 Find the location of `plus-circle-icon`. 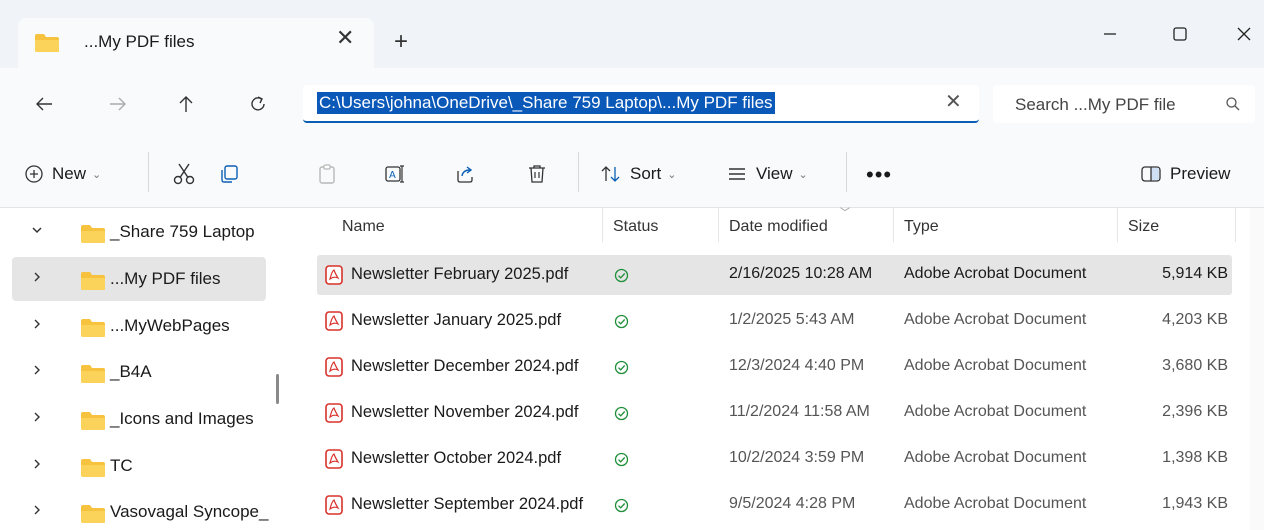

plus-circle-icon is located at coordinates (34, 174).